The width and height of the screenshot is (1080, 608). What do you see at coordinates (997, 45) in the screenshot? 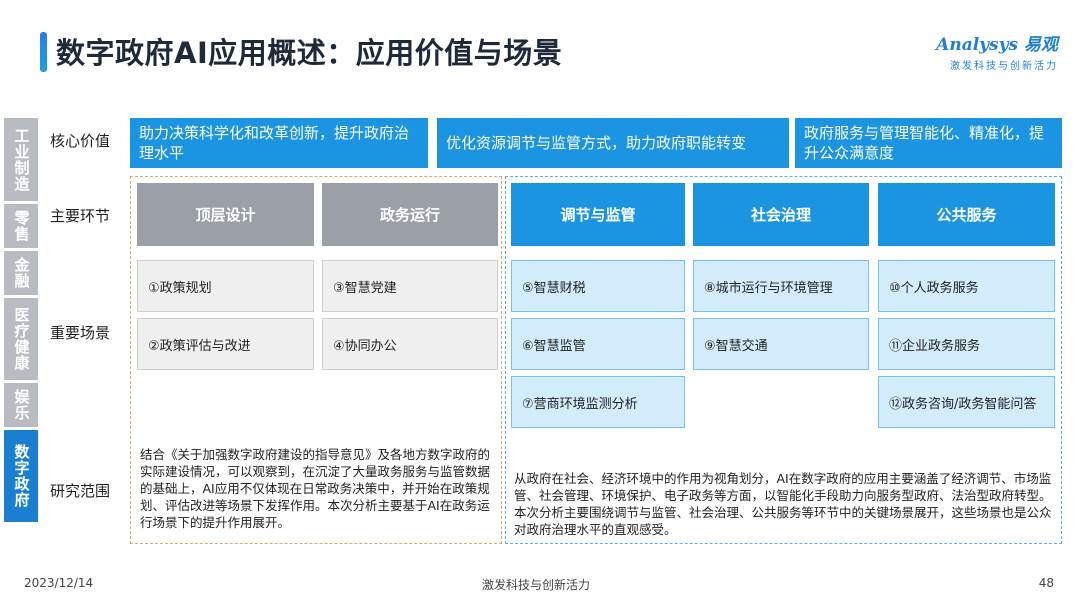
I see `logo-main-text: Analysys 易观` at bounding box center [997, 45].